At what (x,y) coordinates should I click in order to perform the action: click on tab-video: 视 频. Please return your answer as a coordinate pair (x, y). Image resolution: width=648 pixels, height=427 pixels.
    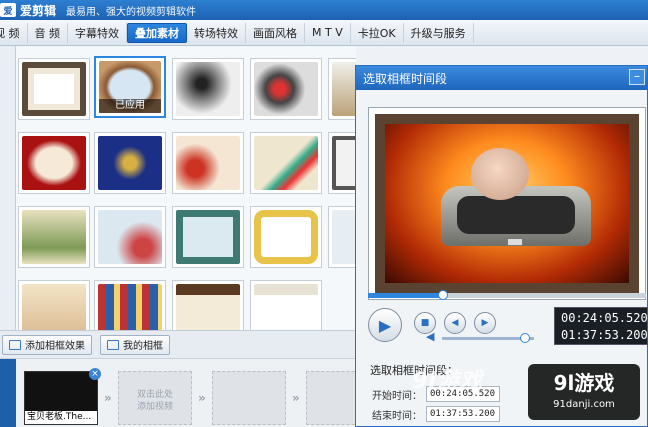
    Looking at the image, I should click on (14, 32).